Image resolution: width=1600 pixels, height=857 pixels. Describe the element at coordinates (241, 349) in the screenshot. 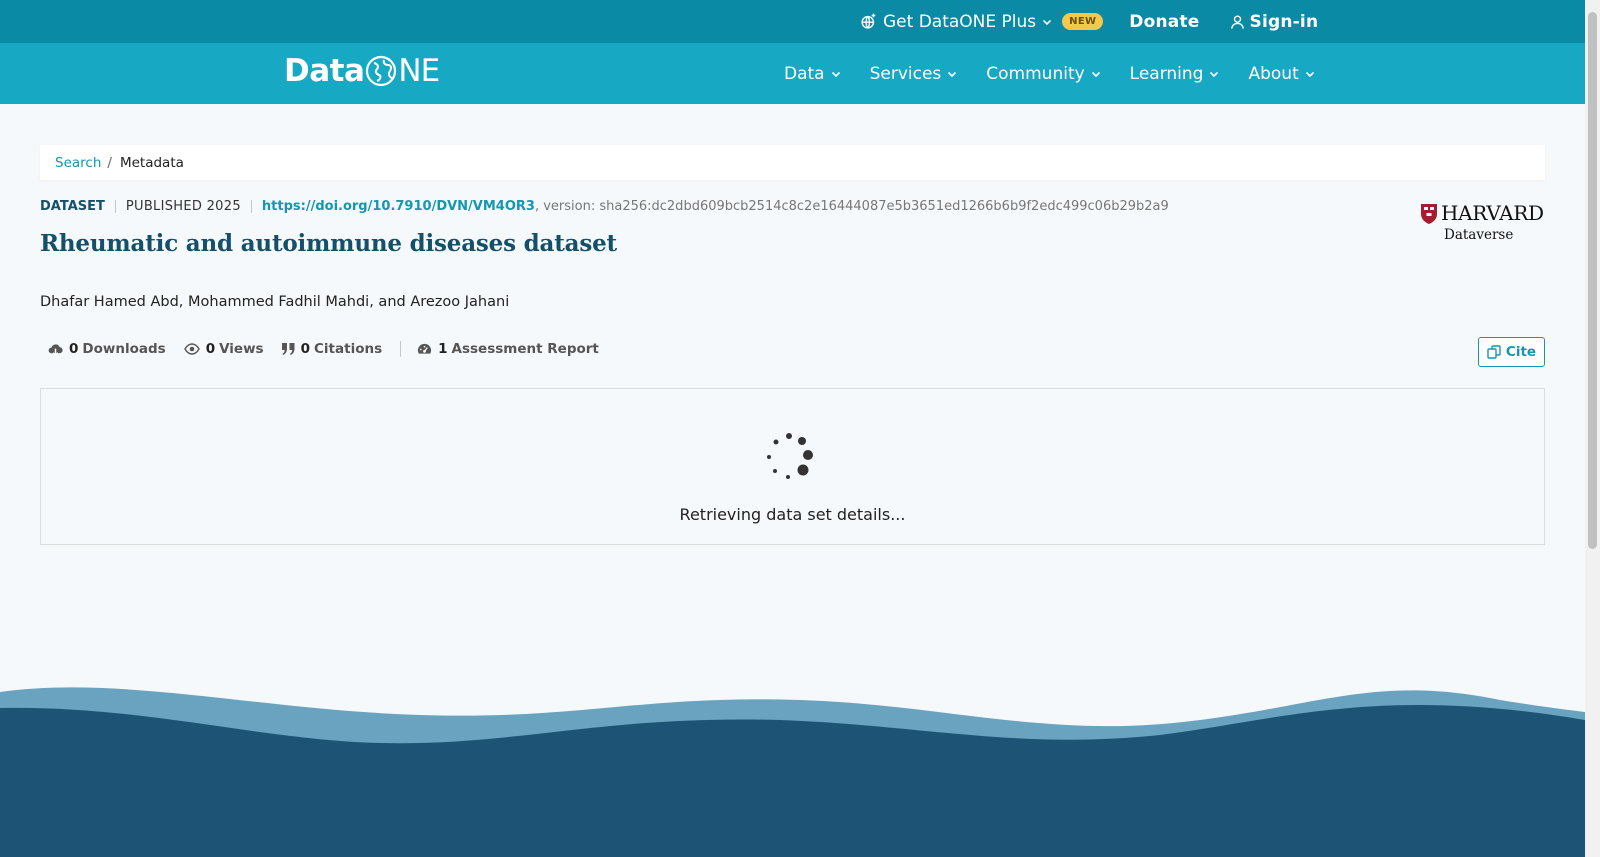

I see `views-label: Views` at that location.